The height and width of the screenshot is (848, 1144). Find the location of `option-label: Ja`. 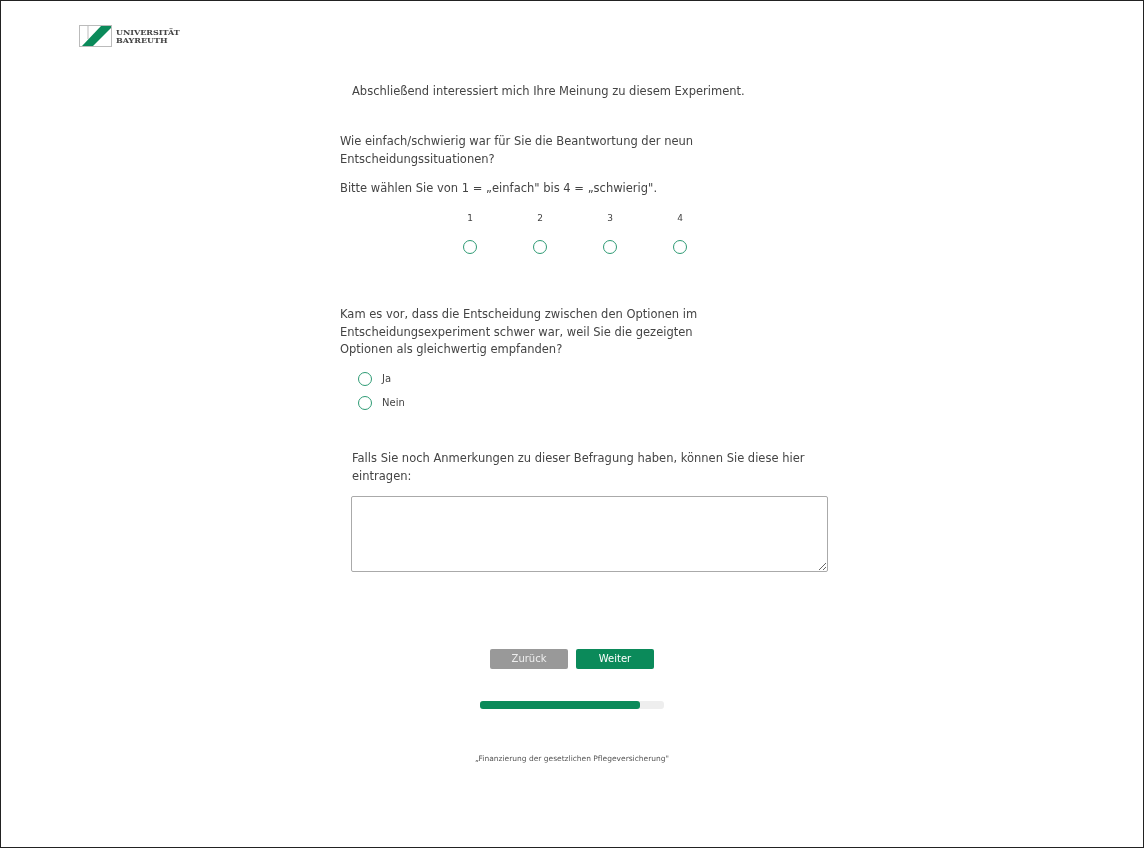

option-label: Ja is located at coordinates (387, 379).